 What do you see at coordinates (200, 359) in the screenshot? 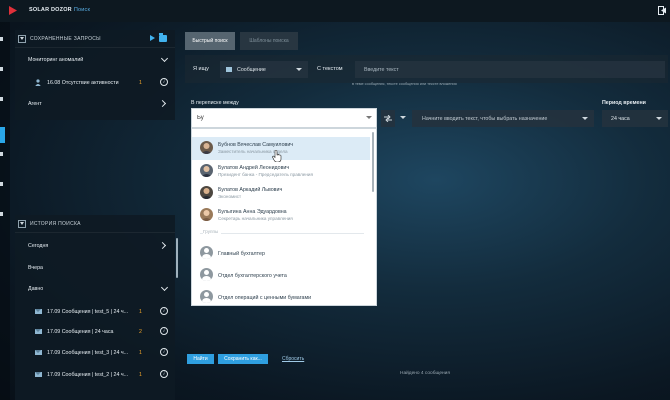
I see `find-button: Найти` at bounding box center [200, 359].